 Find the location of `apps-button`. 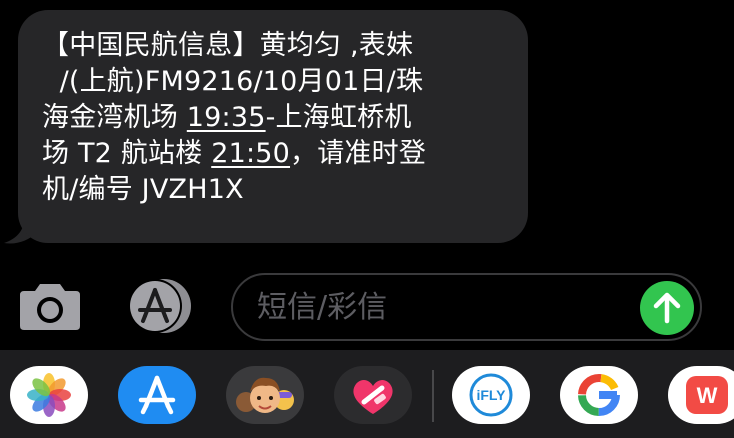

apps-button is located at coordinates (159, 306).